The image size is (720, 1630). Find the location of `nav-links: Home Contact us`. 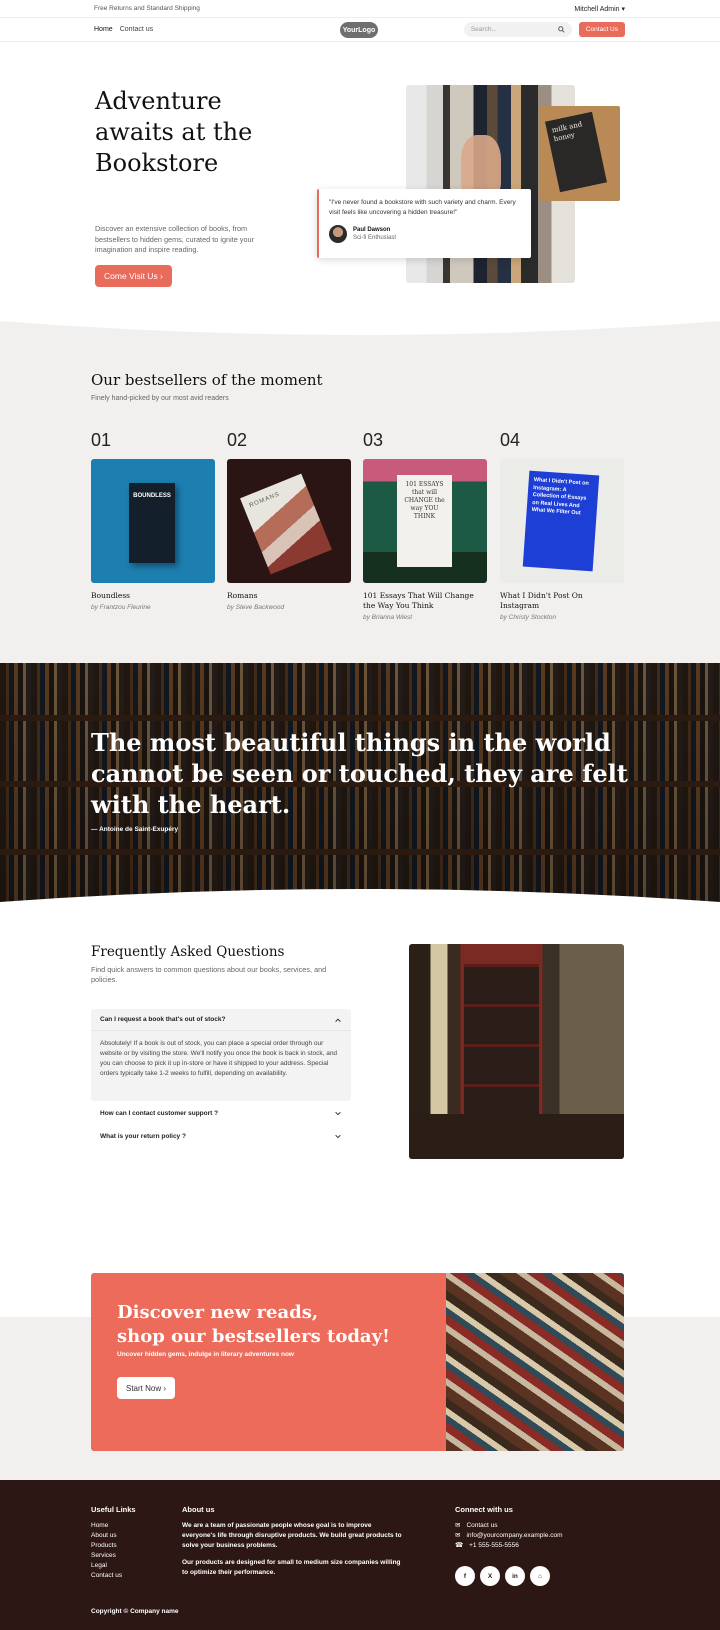

nav-links: Home Contact us is located at coordinates (123, 29).